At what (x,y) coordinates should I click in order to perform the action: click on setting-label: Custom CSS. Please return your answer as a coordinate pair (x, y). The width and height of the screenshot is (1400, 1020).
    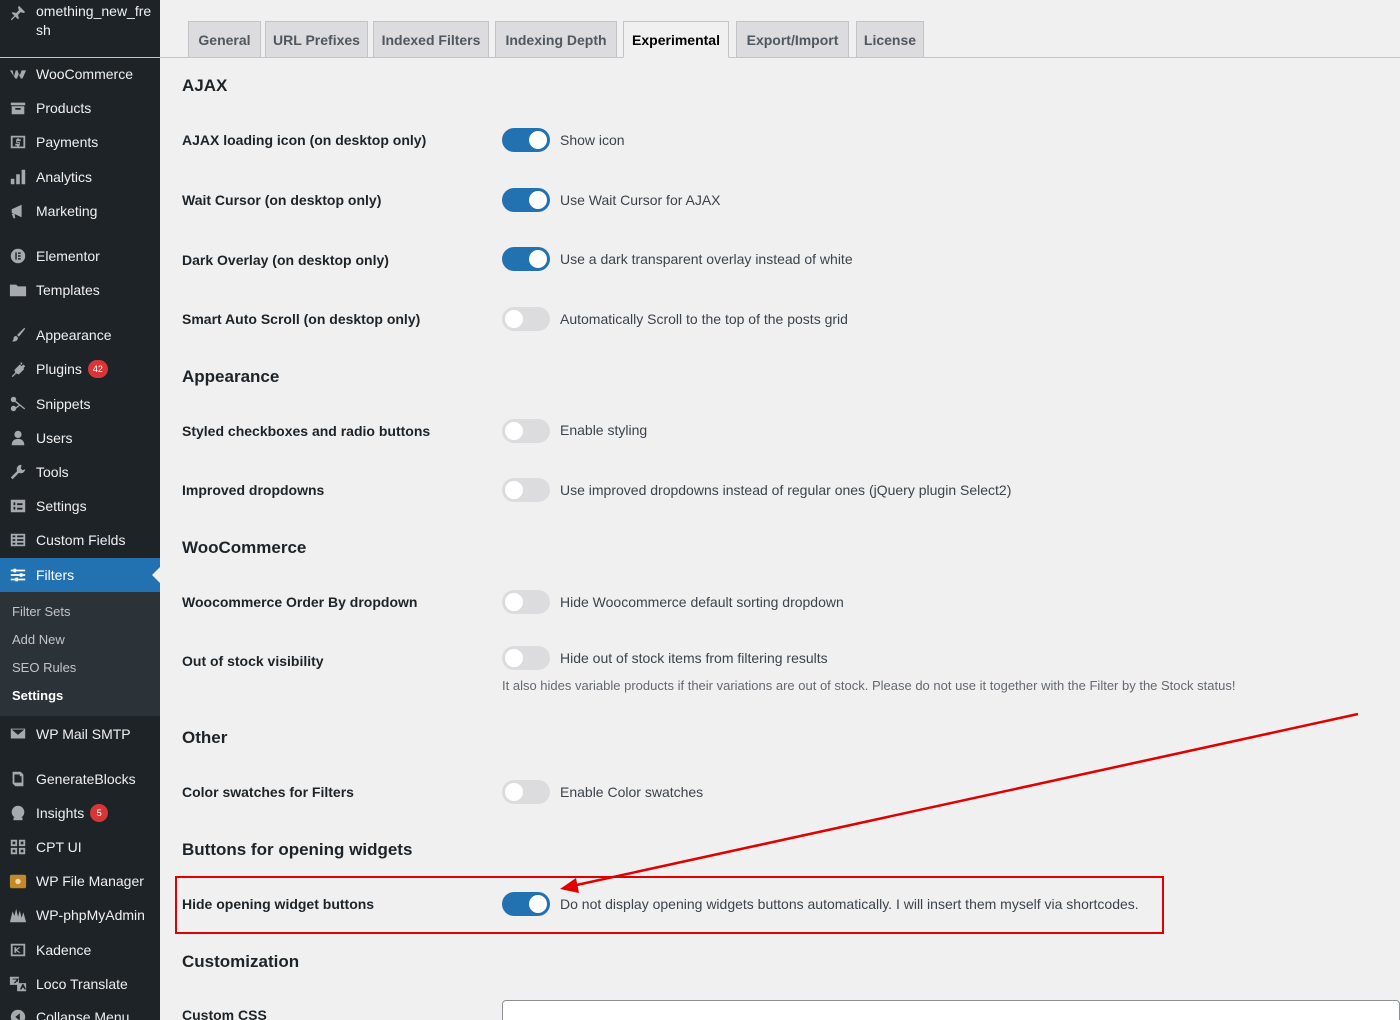
    Looking at the image, I should click on (224, 1013).